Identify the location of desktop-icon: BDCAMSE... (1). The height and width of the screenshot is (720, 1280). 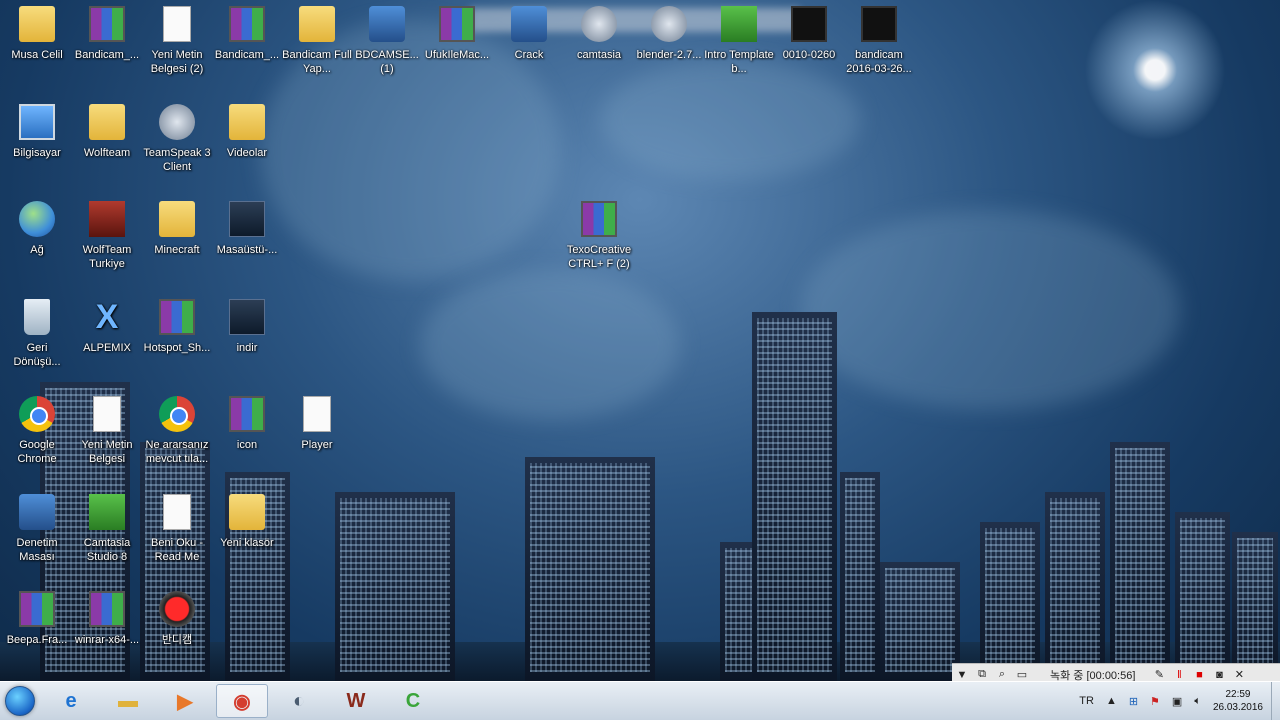
(387, 41).